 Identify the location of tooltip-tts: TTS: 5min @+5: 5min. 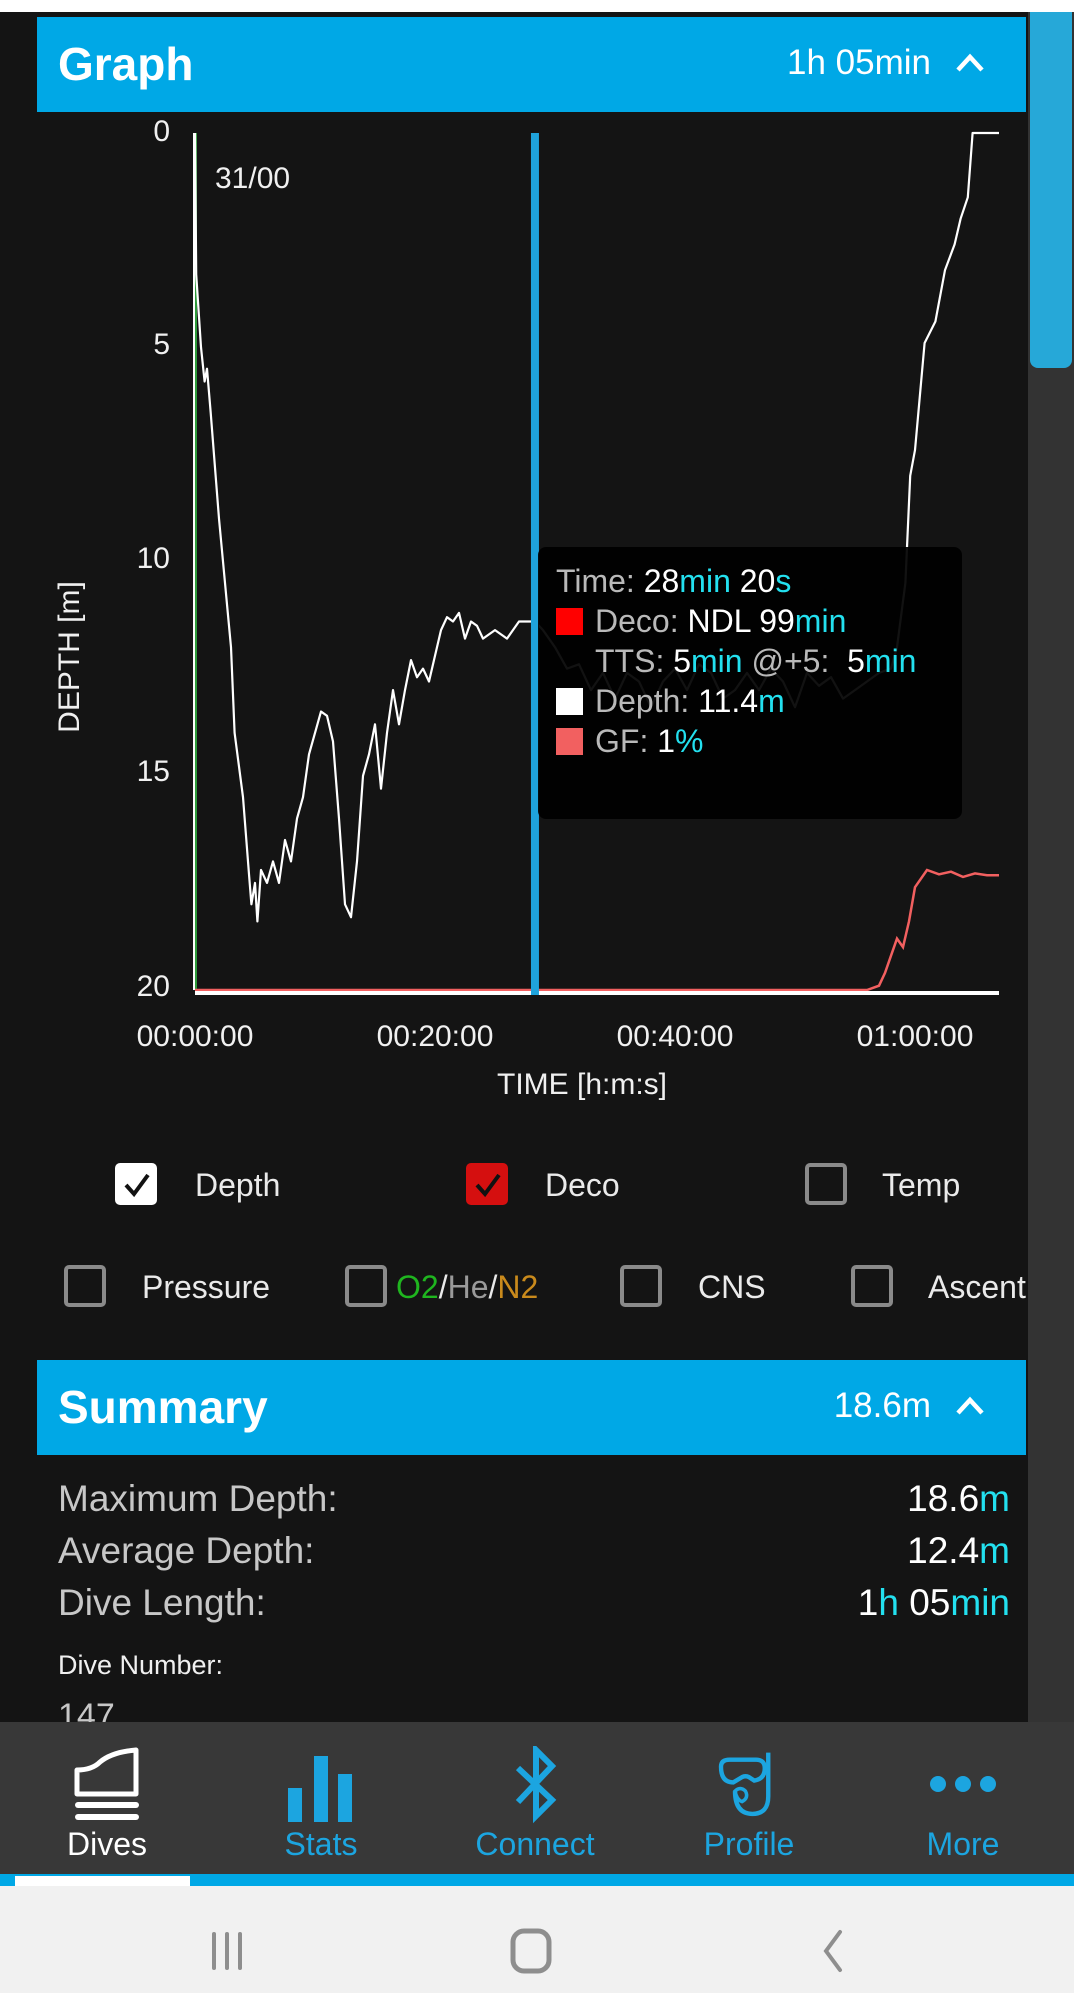
(755, 661).